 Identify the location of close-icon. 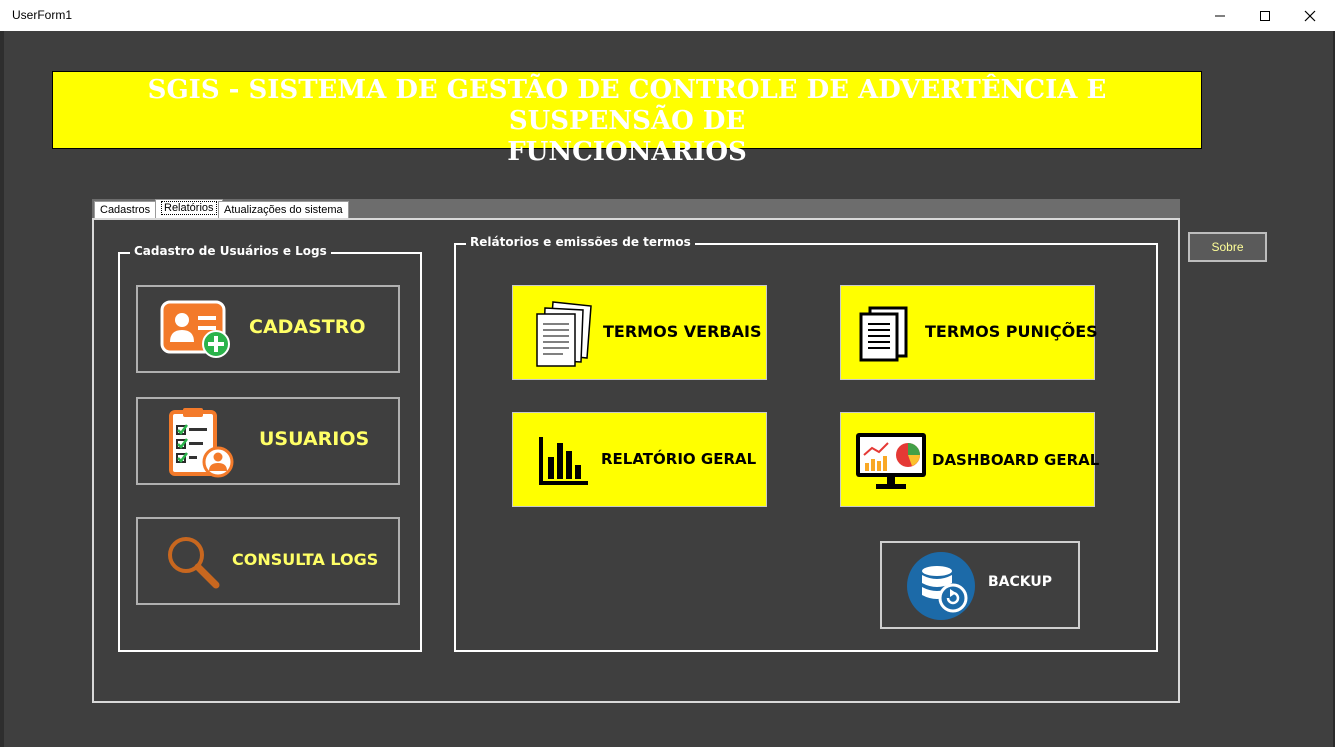
(1310, 15).